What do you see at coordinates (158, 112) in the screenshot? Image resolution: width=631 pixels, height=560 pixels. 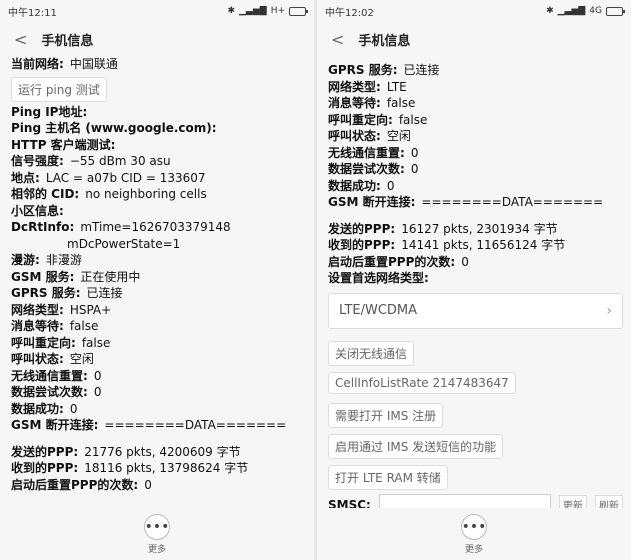 I see `info-row: Ping IP地址:` at bounding box center [158, 112].